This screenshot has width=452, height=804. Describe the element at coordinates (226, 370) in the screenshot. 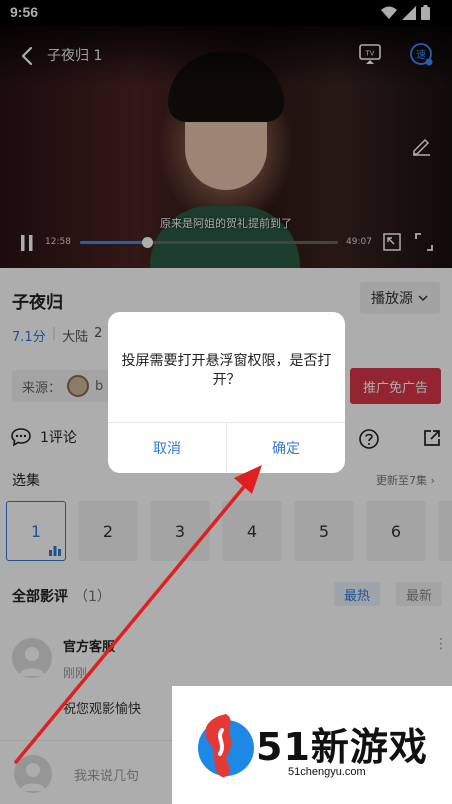

I see `dialog-message: 投屏需要打开悬浮窗权限，是否打开？` at that location.